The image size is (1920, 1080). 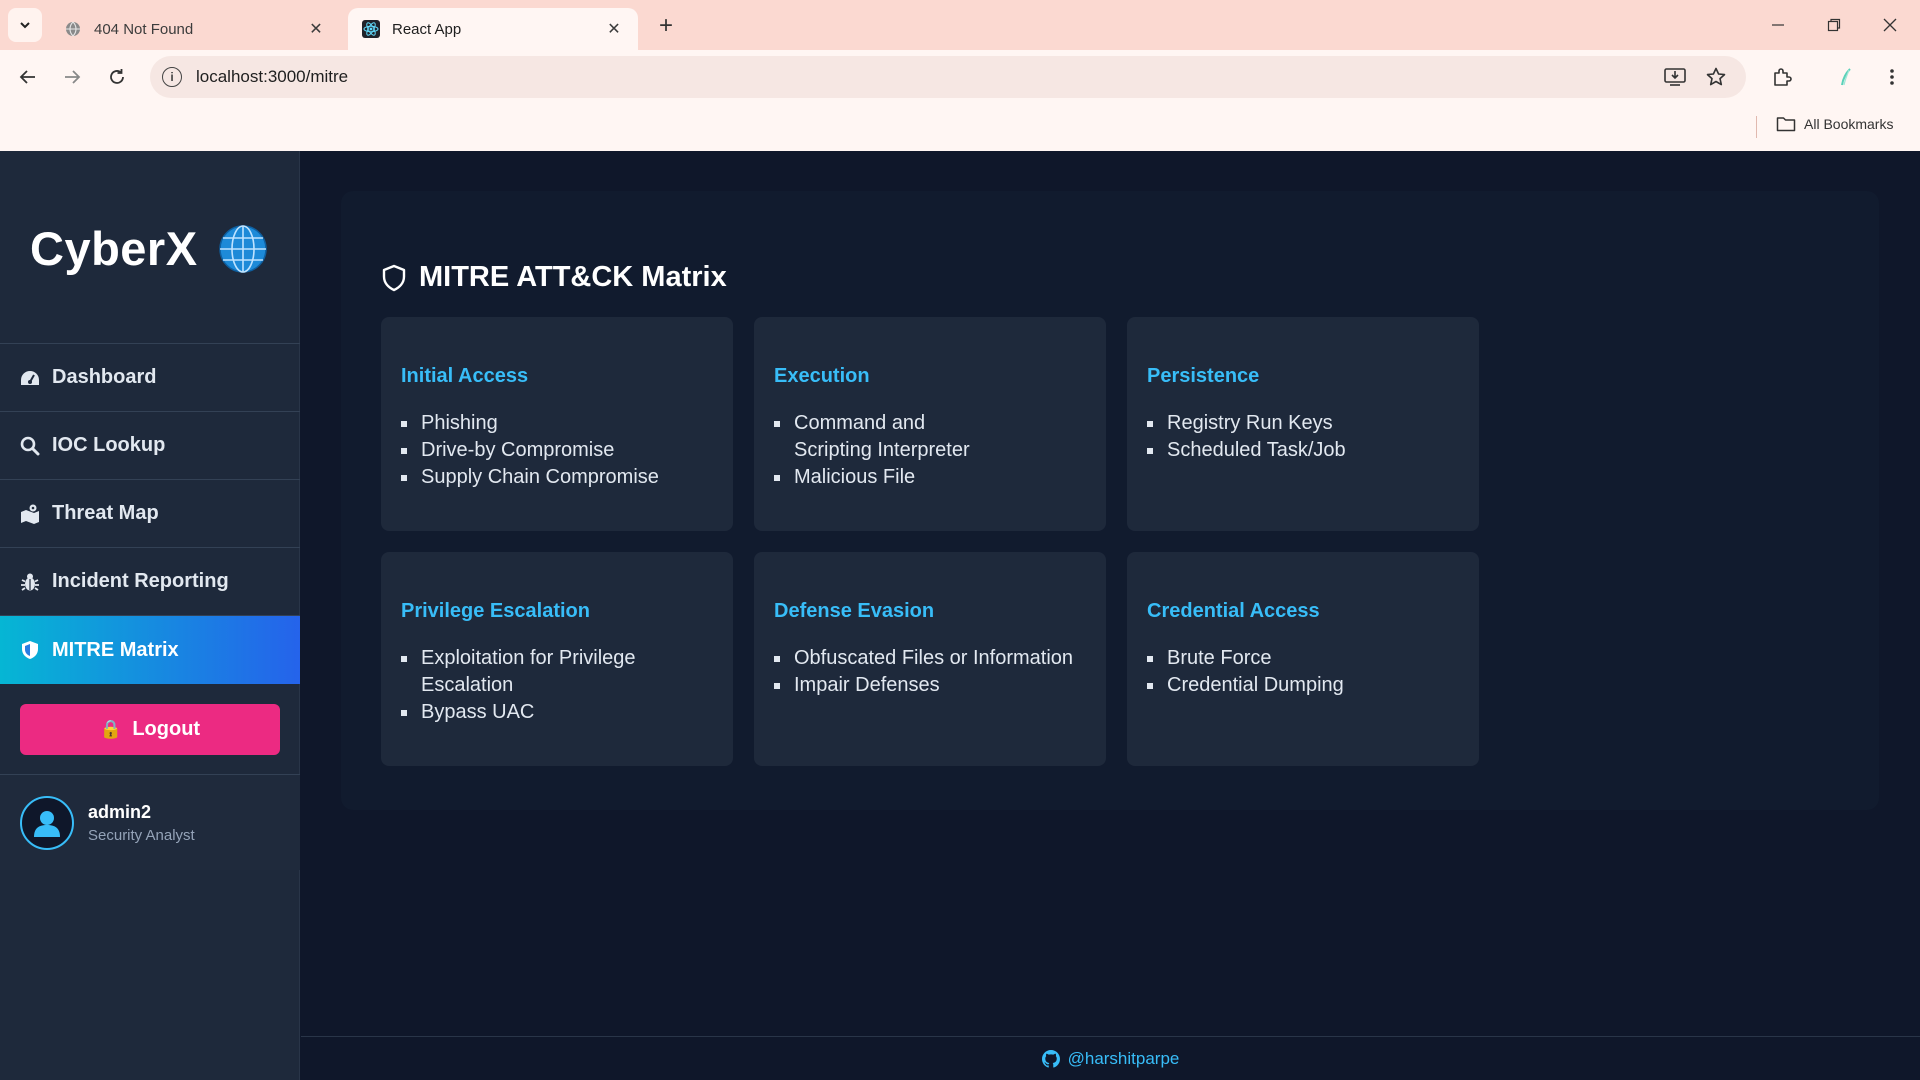 I want to click on page-title: MITRE ATT&CK Matrix, so click(x=554, y=277).